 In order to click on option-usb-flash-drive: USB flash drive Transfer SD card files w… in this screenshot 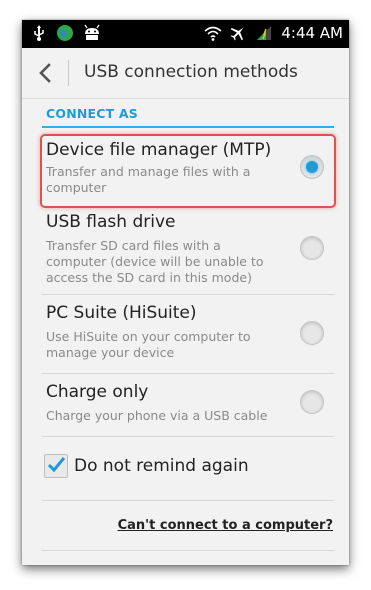, I will do `click(188, 251)`.